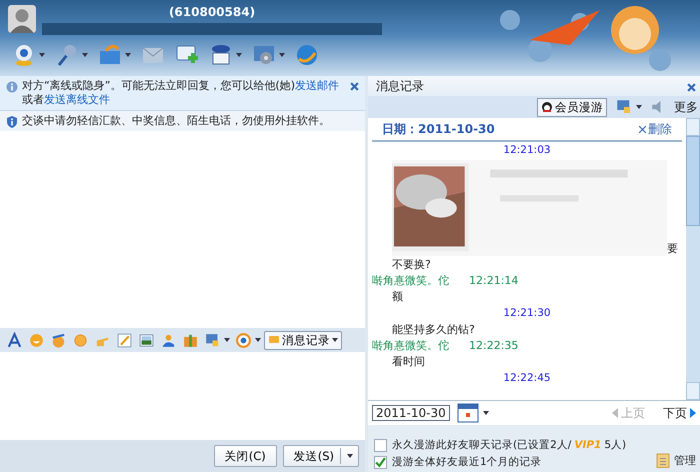 This screenshot has height=472, width=700. Describe the element at coordinates (527, 150) in the screenshot. I see `message-time: 12:21:03` at that location.